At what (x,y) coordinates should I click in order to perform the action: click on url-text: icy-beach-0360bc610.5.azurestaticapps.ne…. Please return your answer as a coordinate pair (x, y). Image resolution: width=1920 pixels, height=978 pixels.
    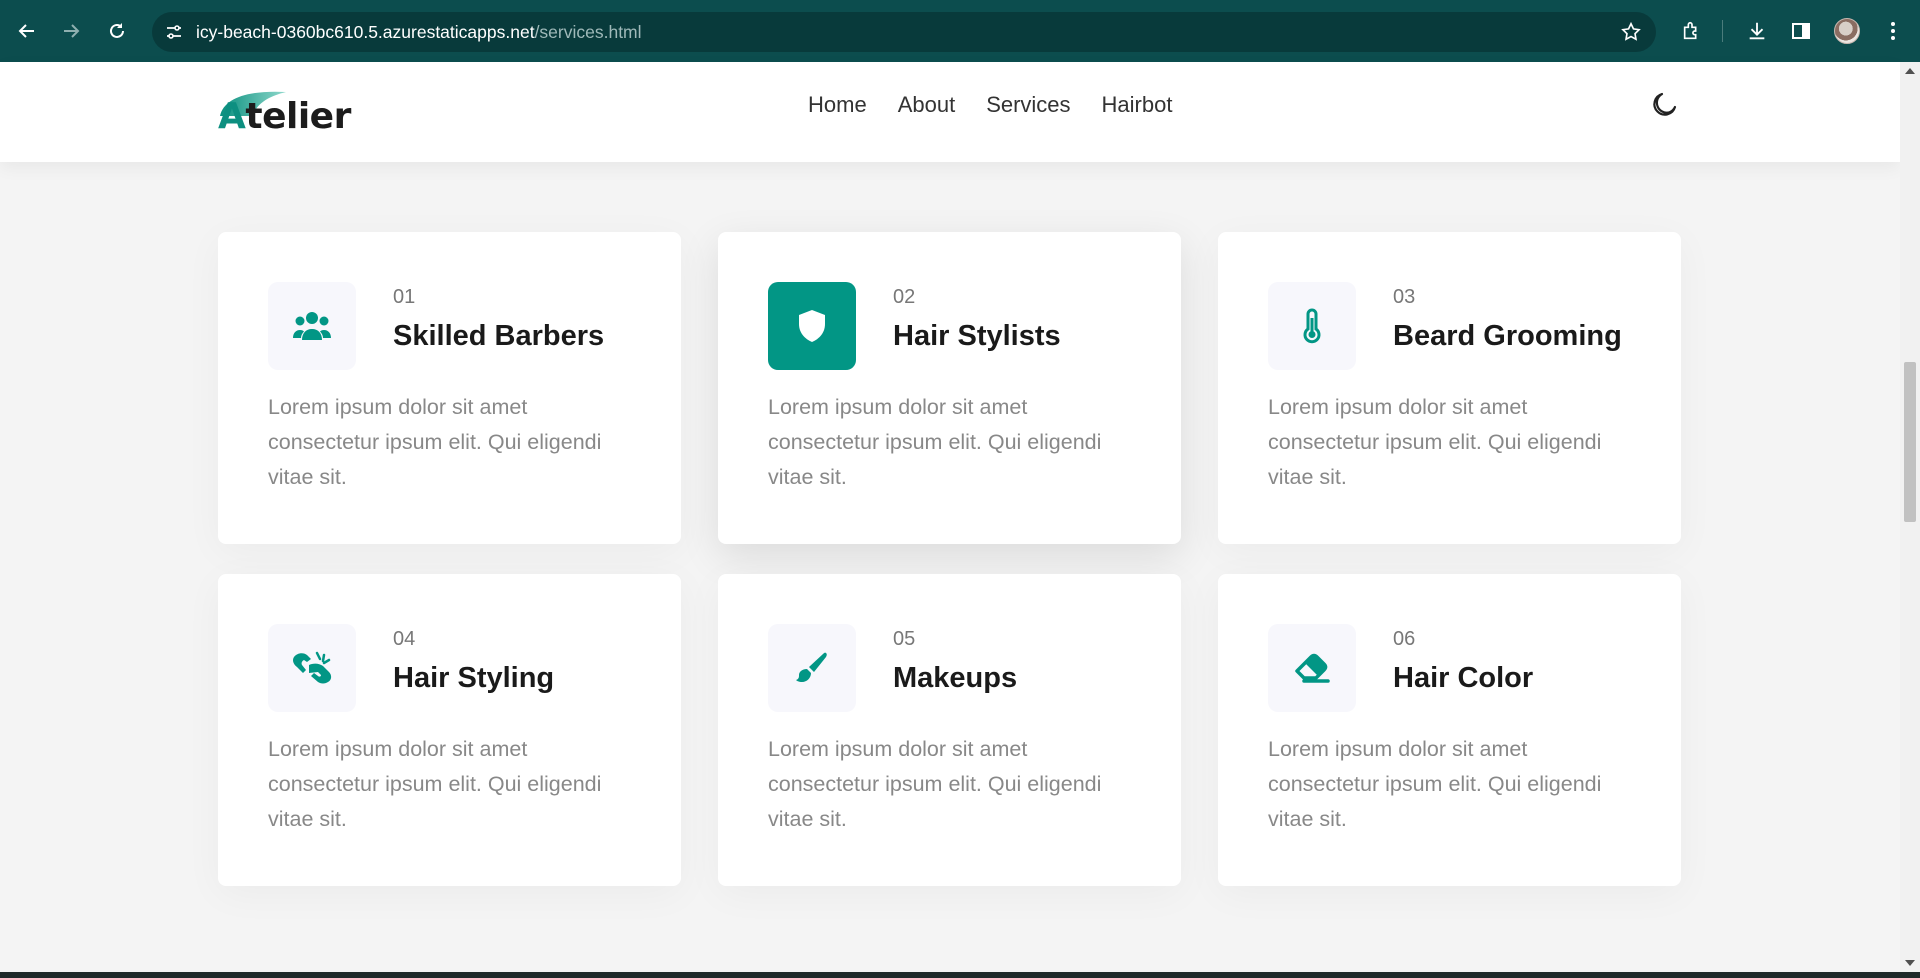
    Looking at the image, I should click on (419, 32).